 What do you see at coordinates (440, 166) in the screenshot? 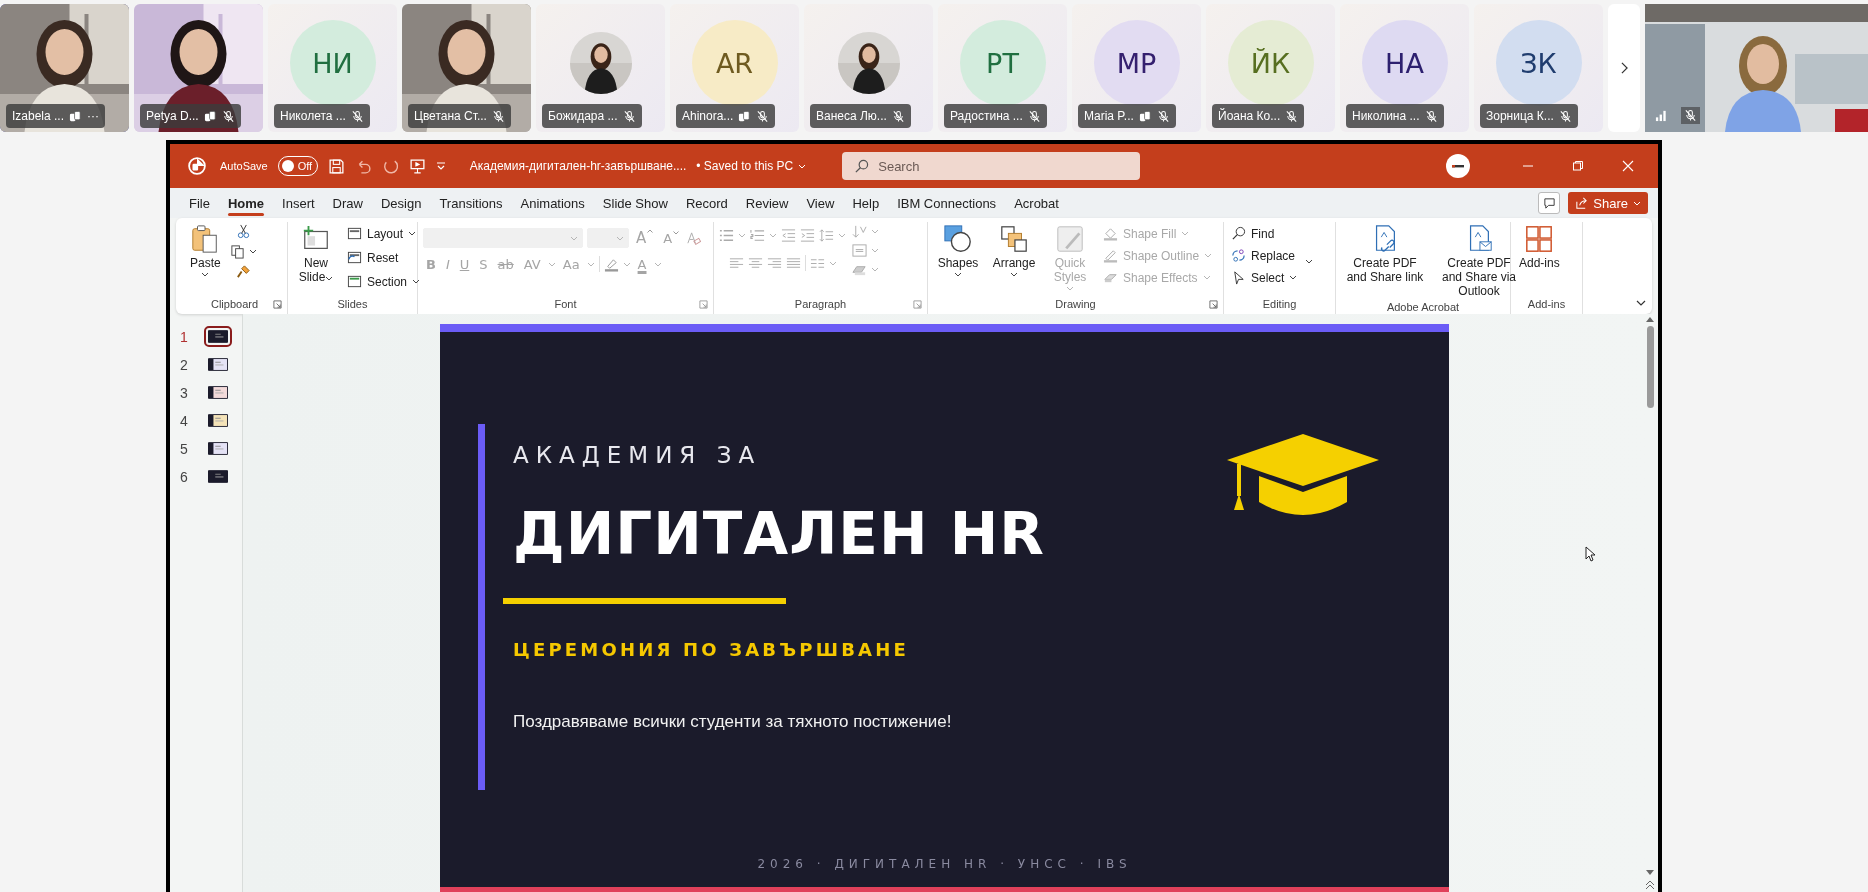
I see `customize-icon` at bounding box center [440, 166].